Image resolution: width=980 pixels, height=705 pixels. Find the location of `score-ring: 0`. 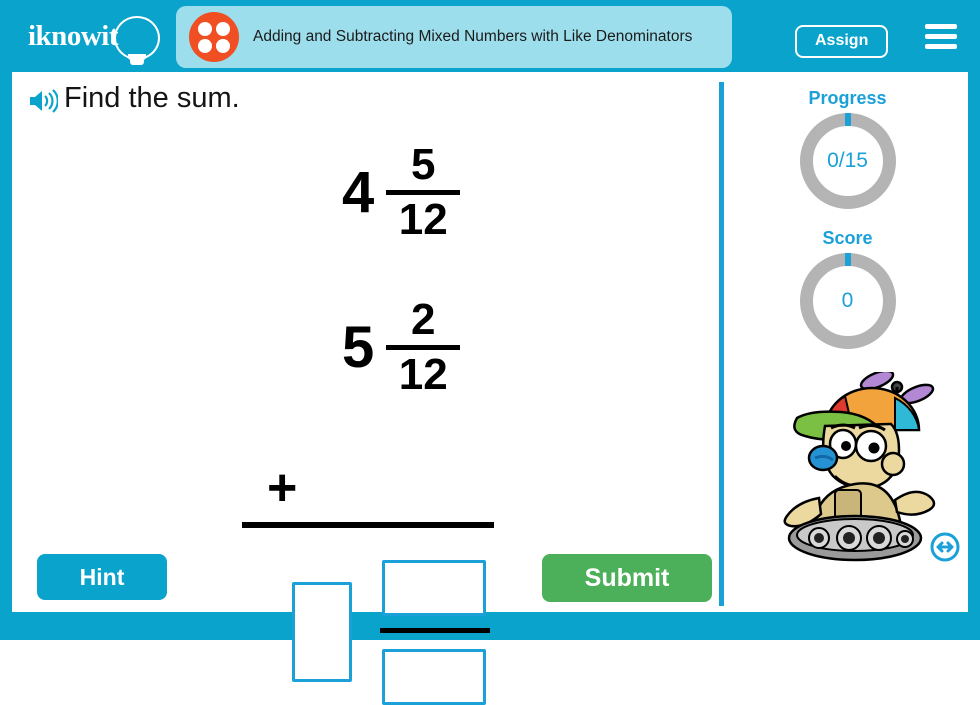

score-ring: 0 is located at coordinates (847, 301).